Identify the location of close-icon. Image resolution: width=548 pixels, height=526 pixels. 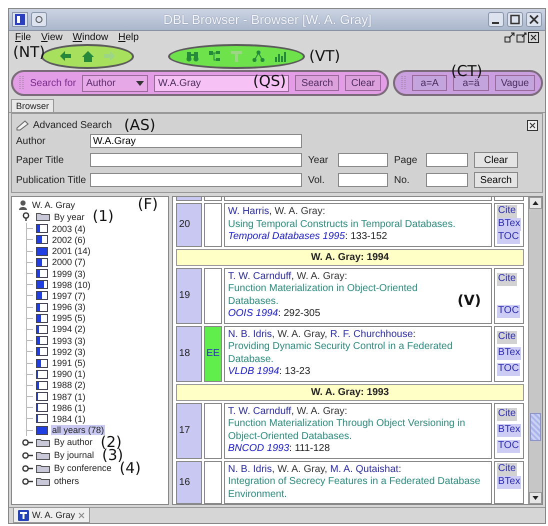
(532, 125).